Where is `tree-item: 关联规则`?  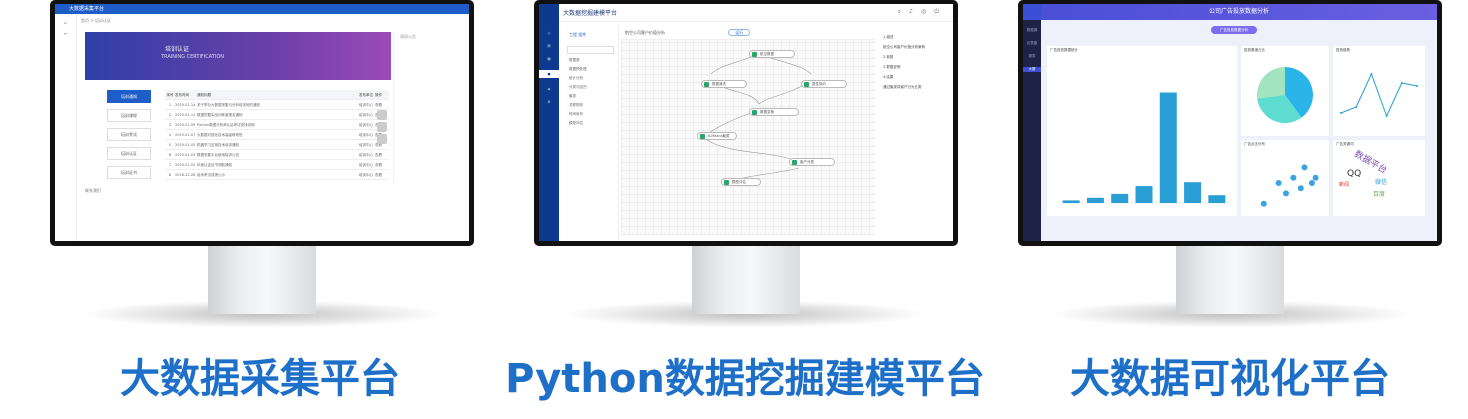 tree-item: 关联规则 is located at coordinates (593, 105).